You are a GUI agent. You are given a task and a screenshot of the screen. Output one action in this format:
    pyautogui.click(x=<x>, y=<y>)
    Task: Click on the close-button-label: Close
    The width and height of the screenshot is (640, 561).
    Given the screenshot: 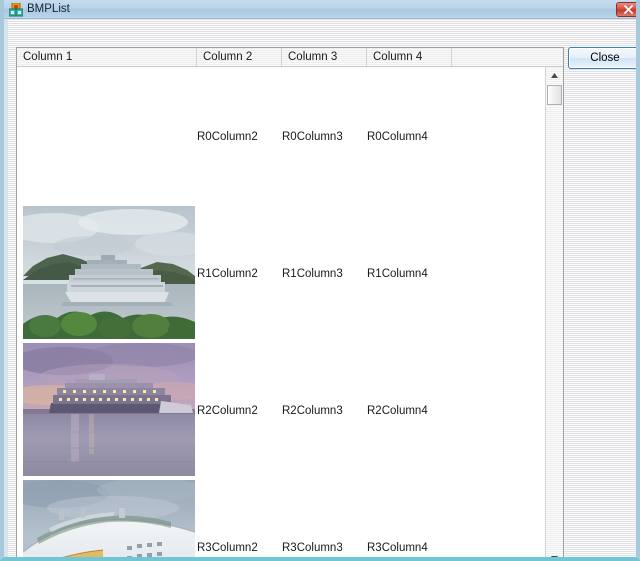 What is the action you would take?
    pyautogui.click(x=605, y=58)
    